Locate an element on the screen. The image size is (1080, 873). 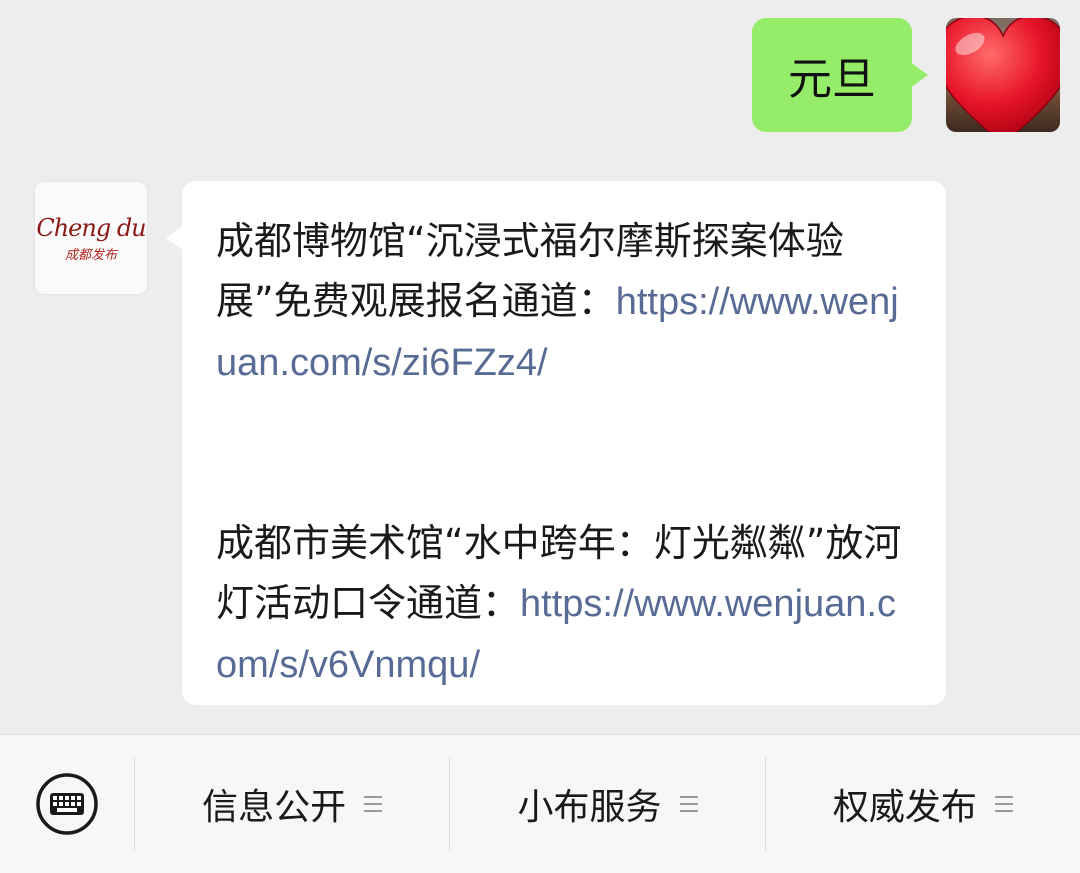
keyboard-icon is located at coordinates (67, 804).